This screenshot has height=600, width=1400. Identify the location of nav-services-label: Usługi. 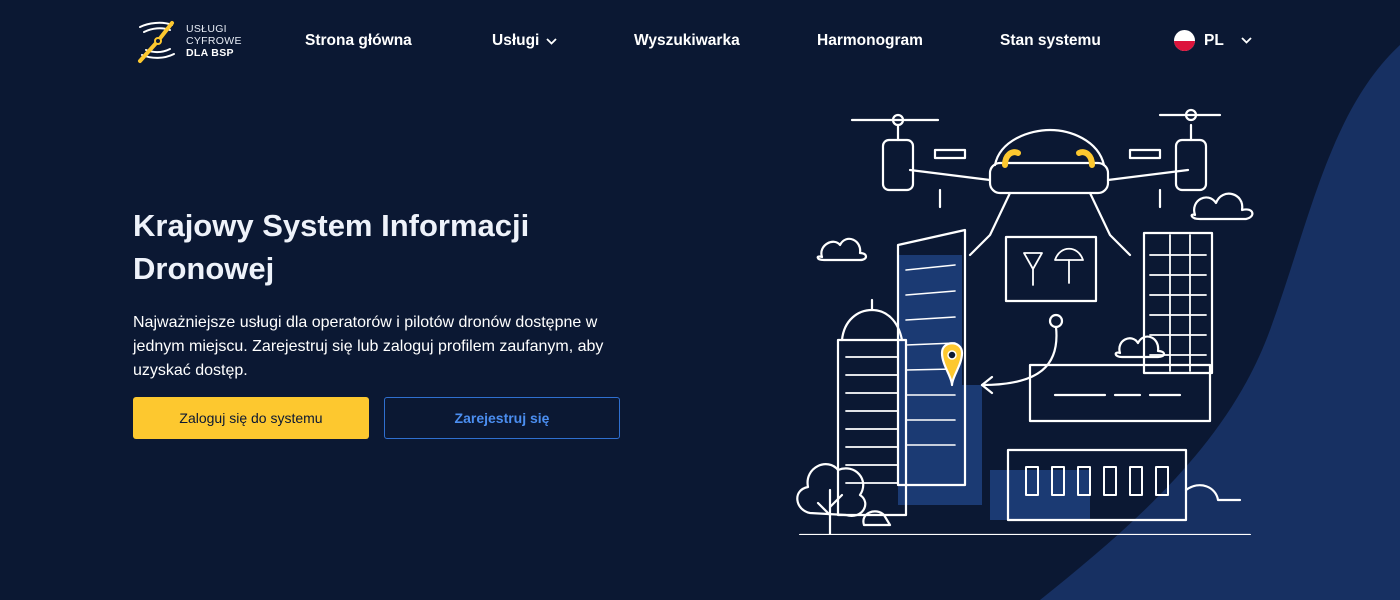
(516, 40).